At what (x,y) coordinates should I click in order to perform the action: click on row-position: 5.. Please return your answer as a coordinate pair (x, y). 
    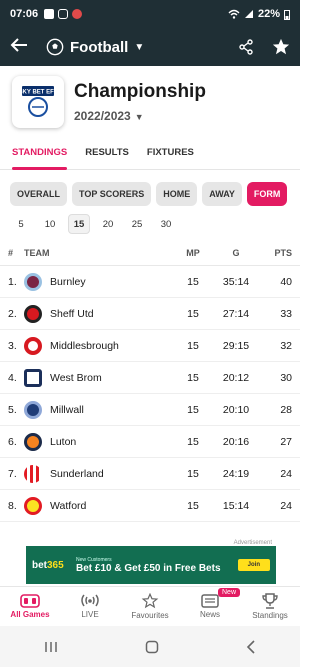
    Looking at the image, I should click on (12, 409).